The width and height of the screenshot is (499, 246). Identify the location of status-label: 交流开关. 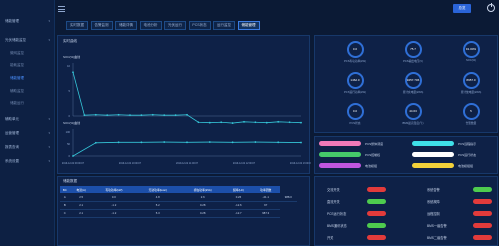
(333, 190).